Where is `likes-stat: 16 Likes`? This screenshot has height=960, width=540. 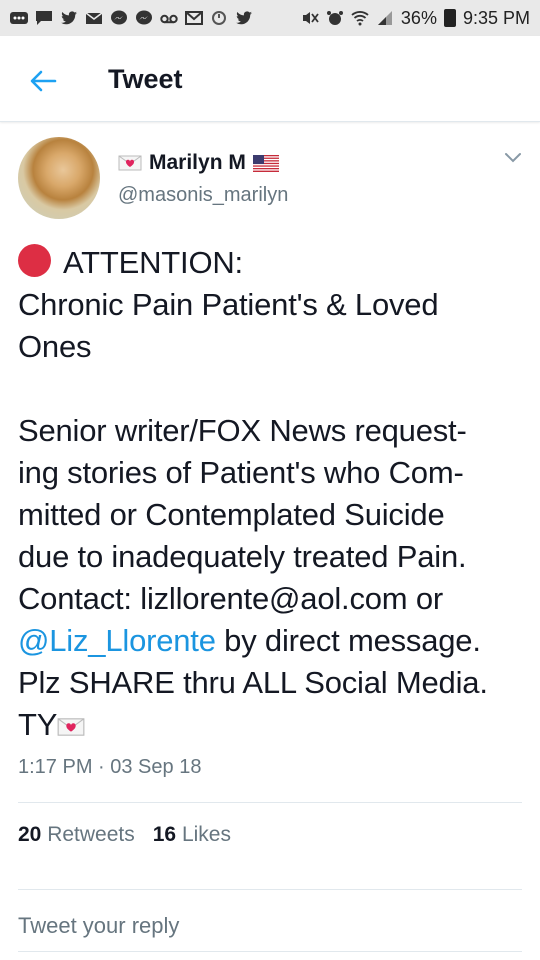 likes-stat: 16 Likes is located at coordinates (192, 835).